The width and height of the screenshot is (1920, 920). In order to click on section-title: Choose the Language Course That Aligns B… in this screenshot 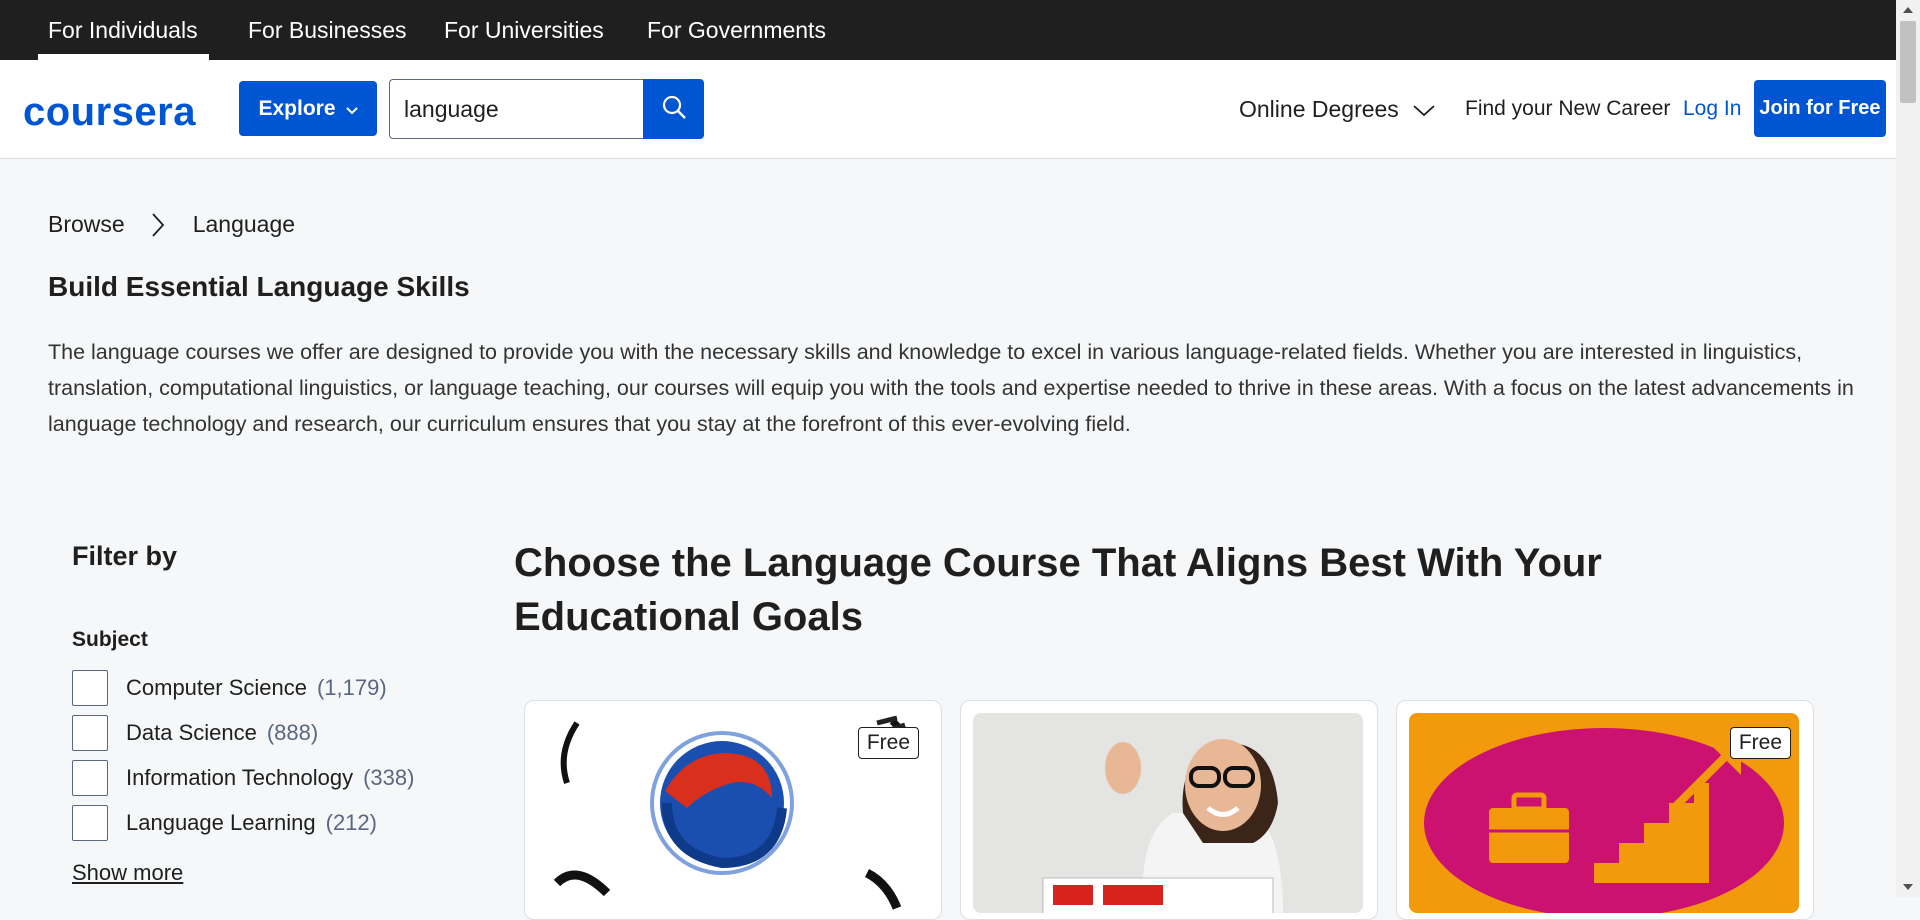, I will do `click(1058, 590)`.